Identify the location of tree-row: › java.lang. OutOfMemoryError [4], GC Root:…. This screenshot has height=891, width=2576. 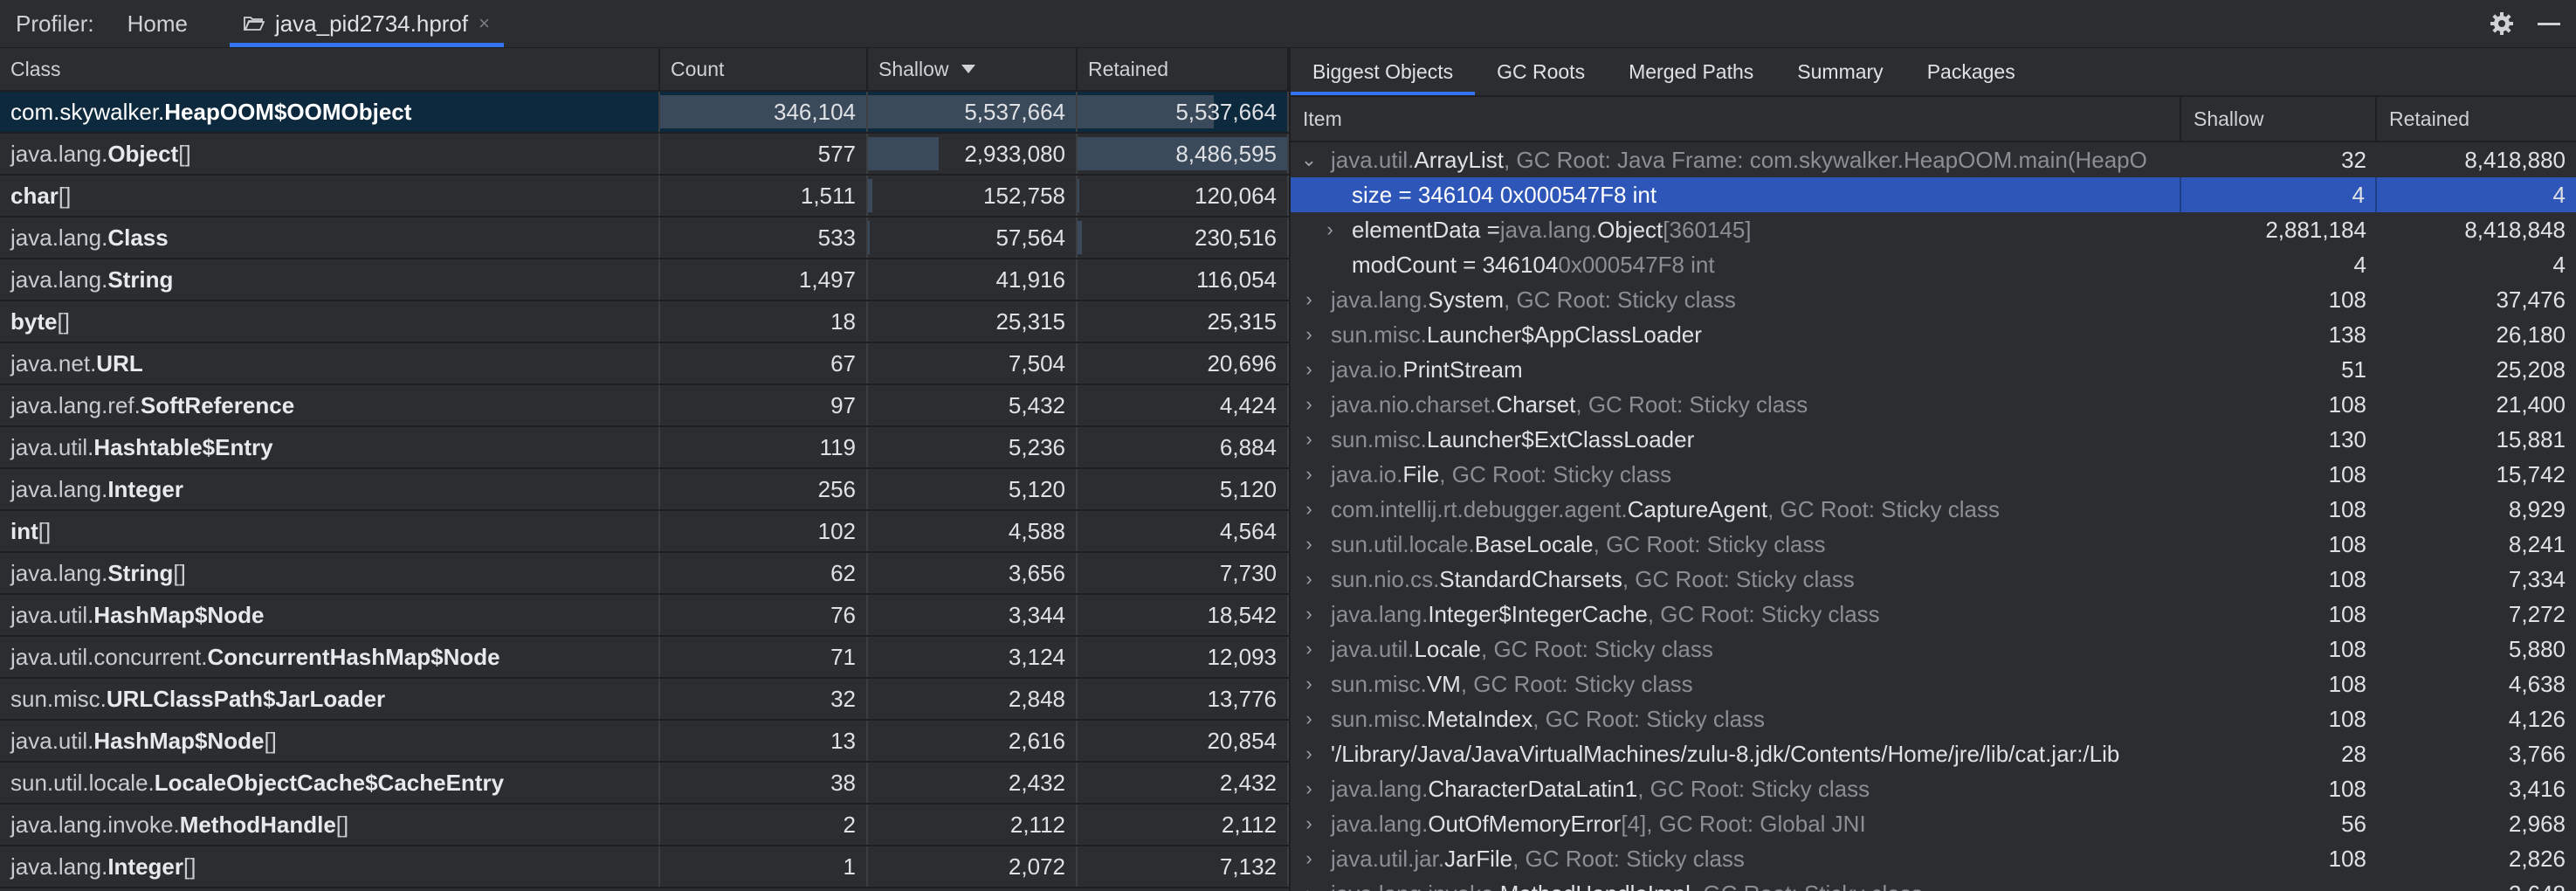
(1933, 823).